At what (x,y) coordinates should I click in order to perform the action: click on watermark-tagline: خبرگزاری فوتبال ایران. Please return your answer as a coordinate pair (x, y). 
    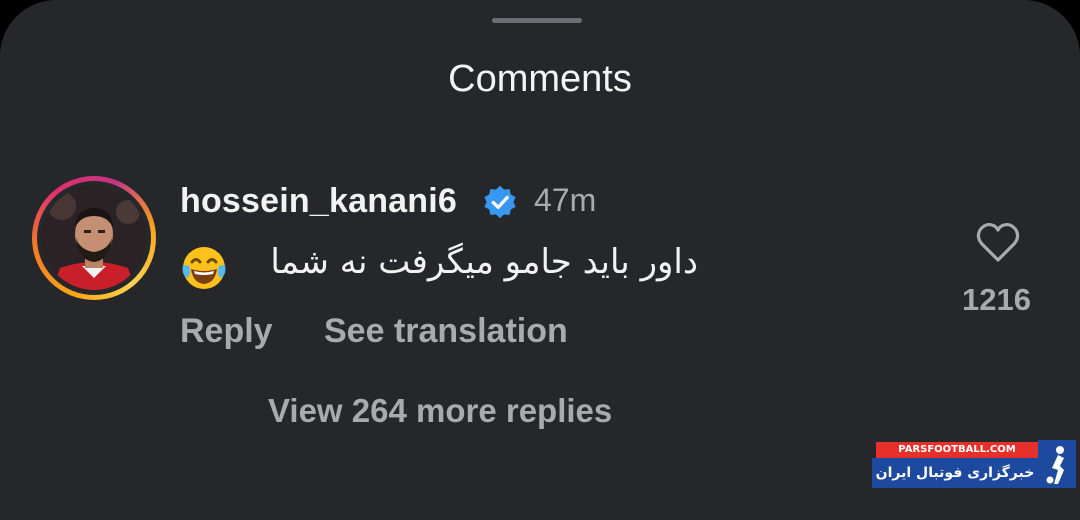
    Looking at the image, I should click on (955, 473).